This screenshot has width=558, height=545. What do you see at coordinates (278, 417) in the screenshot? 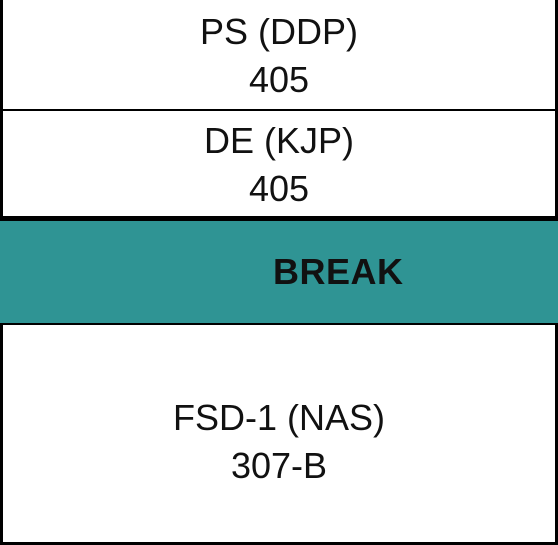
I see `subject-label: FSD-1 (NAS)` at bounding box center [278, 417].